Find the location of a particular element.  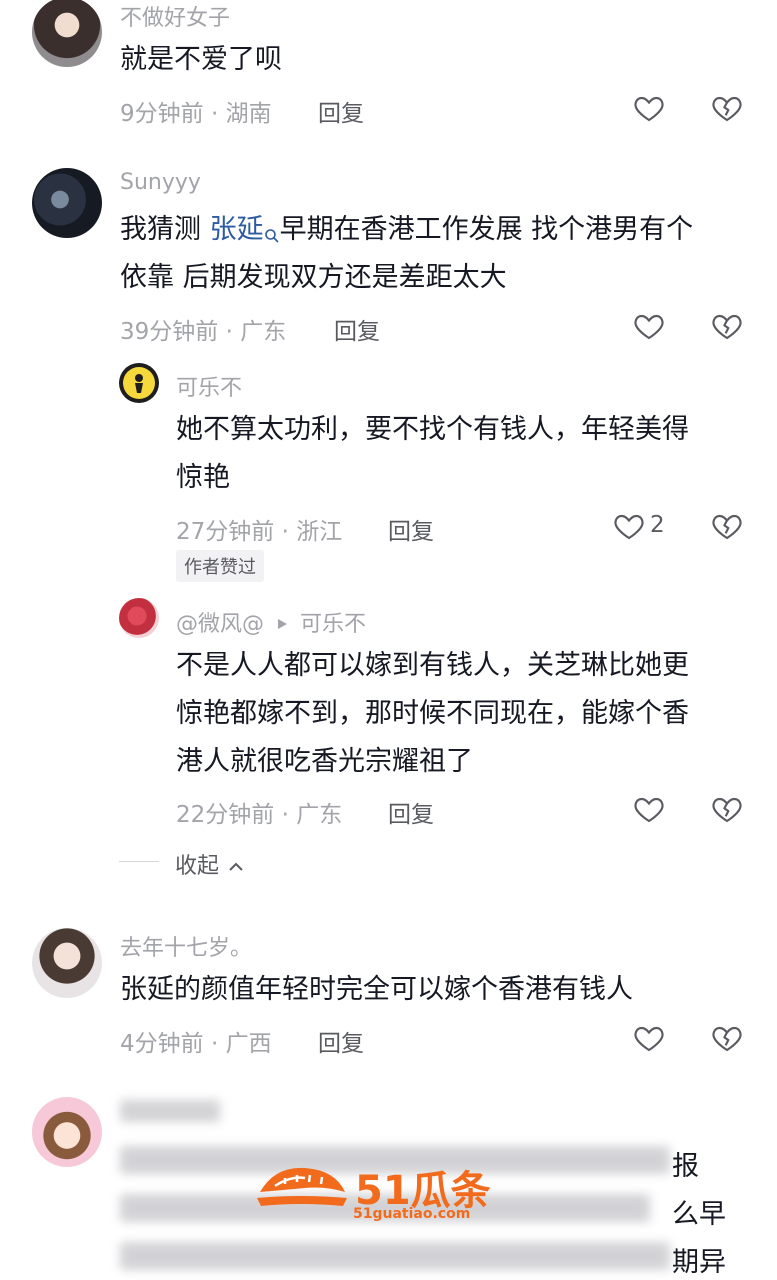

comment-username: 不做好女子 is located at coordinates (175, 16).